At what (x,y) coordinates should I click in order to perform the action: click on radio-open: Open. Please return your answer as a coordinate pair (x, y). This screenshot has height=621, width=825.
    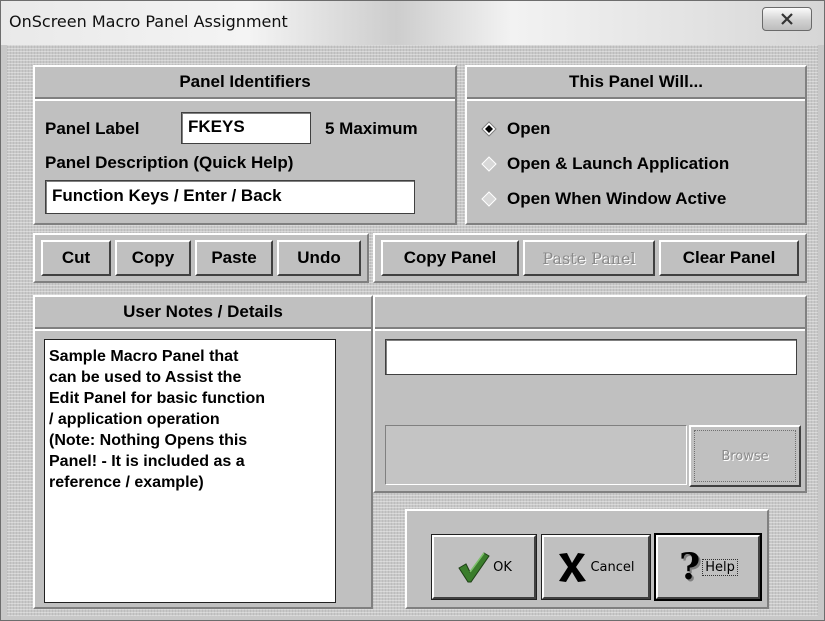
    Looking at the image, I should click on (515, 129).